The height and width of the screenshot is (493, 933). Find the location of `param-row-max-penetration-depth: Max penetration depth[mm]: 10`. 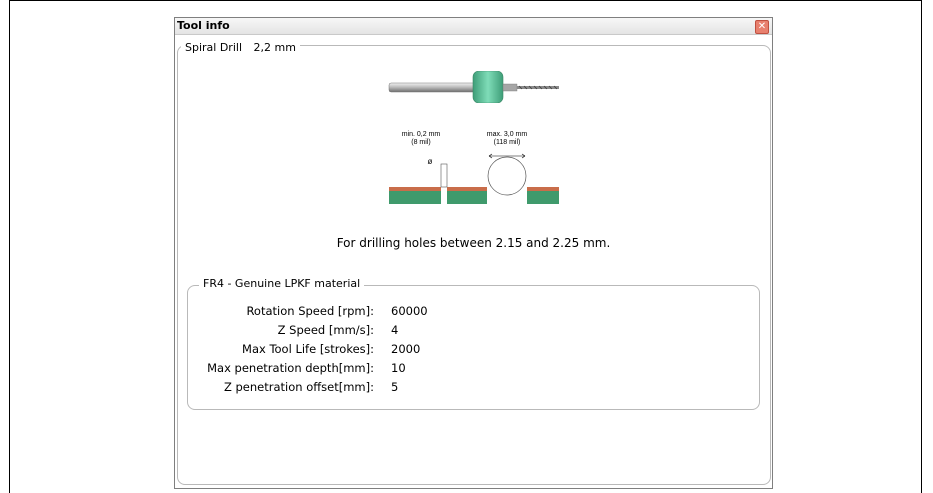

param-row-max-penetration-depth: Max penetration depth[mm]: 10 is located at coordinates (473, 369).